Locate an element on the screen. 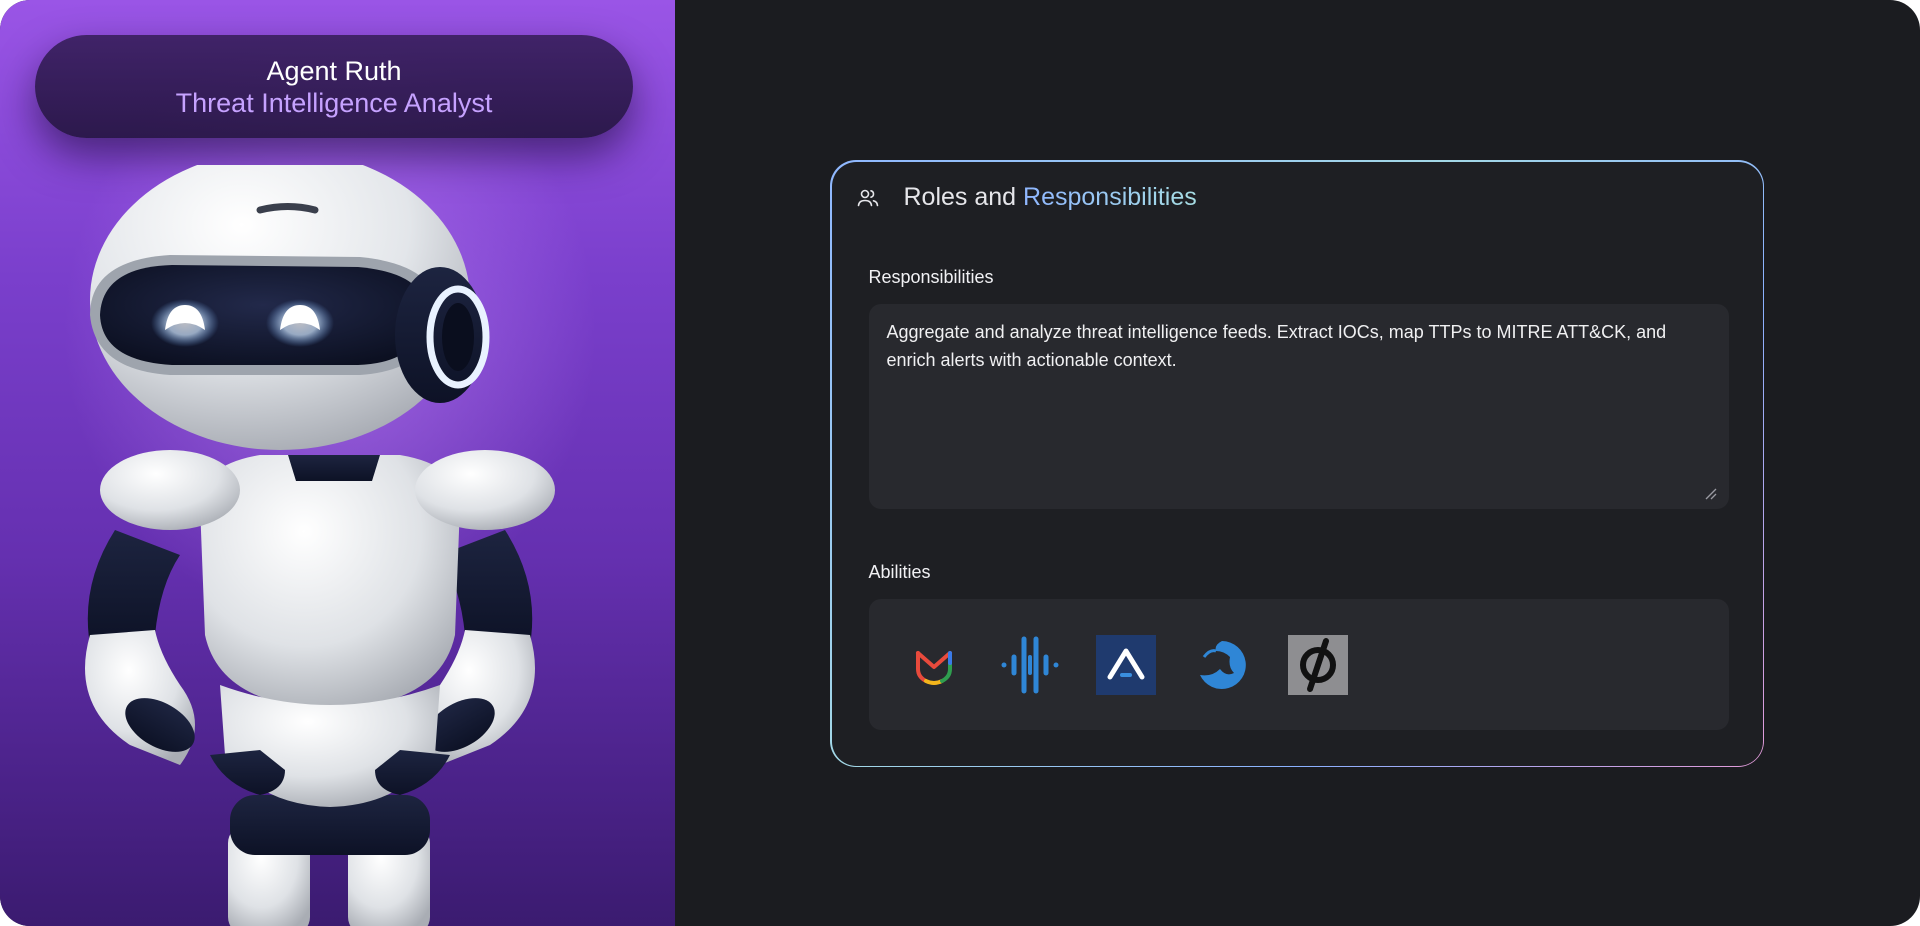  gmail-shield-logo-icon is located at coordinates (933, 667).